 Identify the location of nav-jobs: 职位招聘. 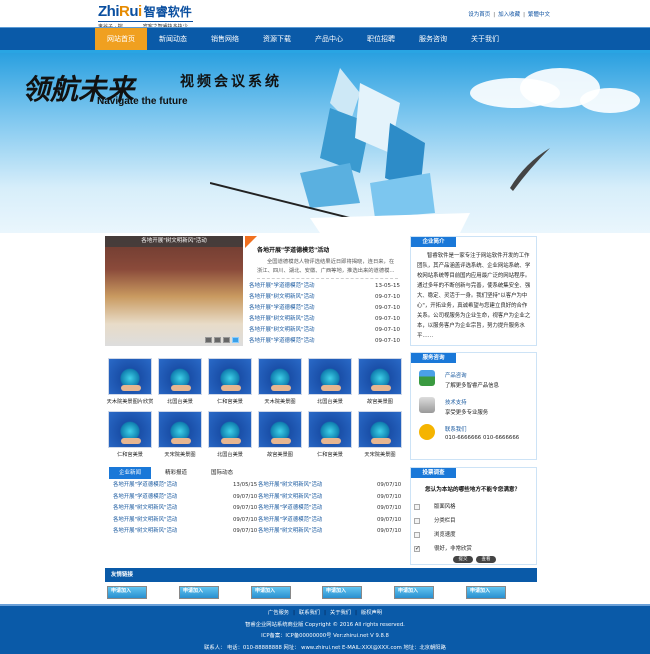
(381, 39).